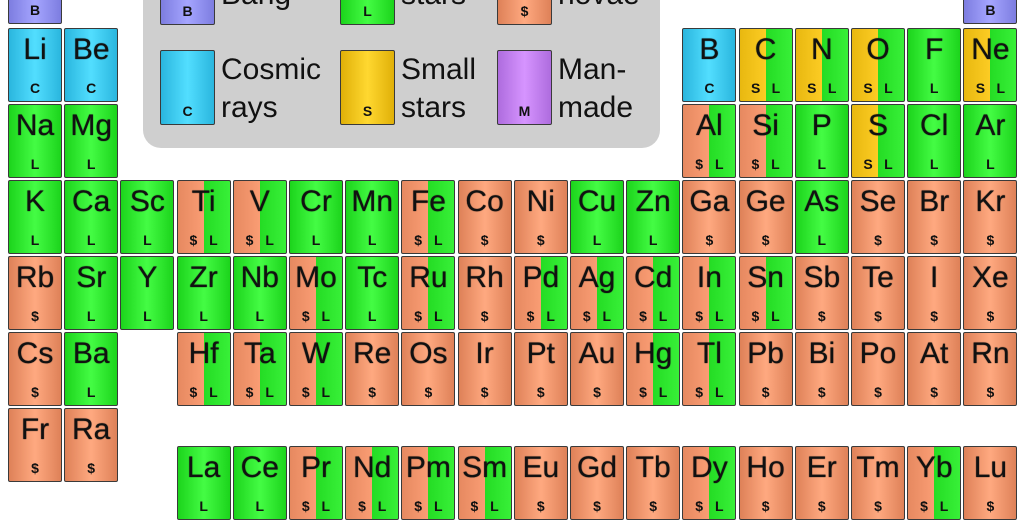 This screenshot has width=1024, height=525. What do you see at coordinates (203, 293) in the screenshot?
I see `element-cell: Zr L` at bounding box center [203, 293].